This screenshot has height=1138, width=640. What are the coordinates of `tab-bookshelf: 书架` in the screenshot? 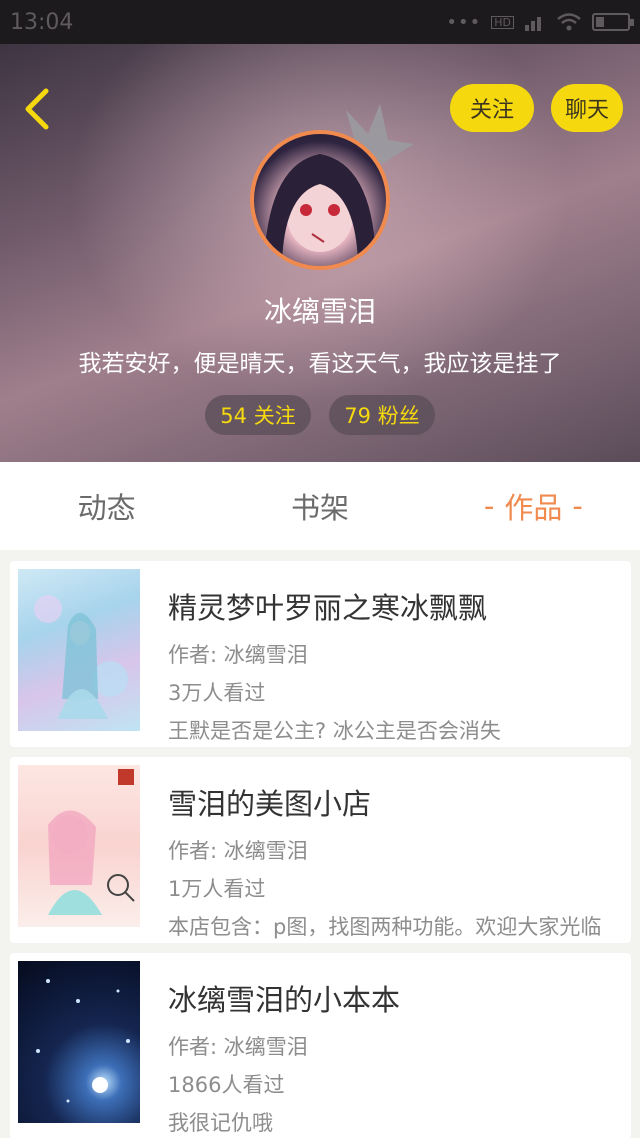 It's located at (319, 506).